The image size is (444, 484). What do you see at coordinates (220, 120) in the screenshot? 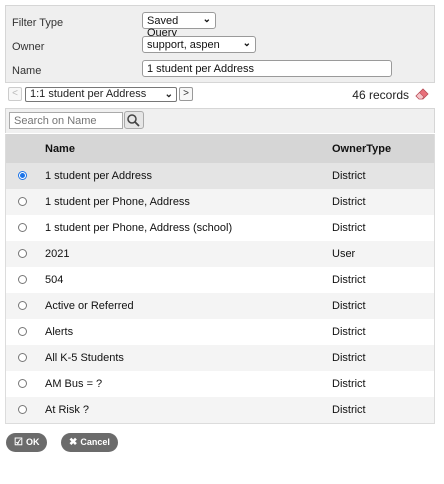
I see `search-row` at bounding box center [220, 120].